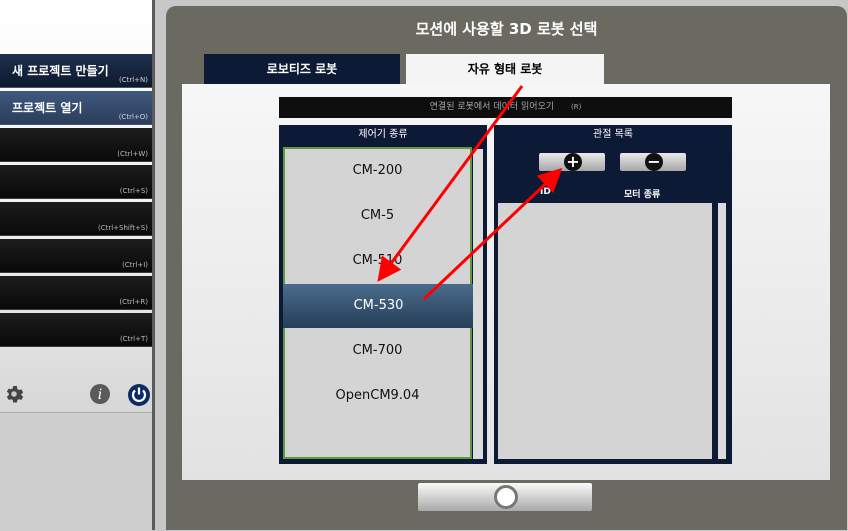  I want to click on power-icon, so click(139, 397).